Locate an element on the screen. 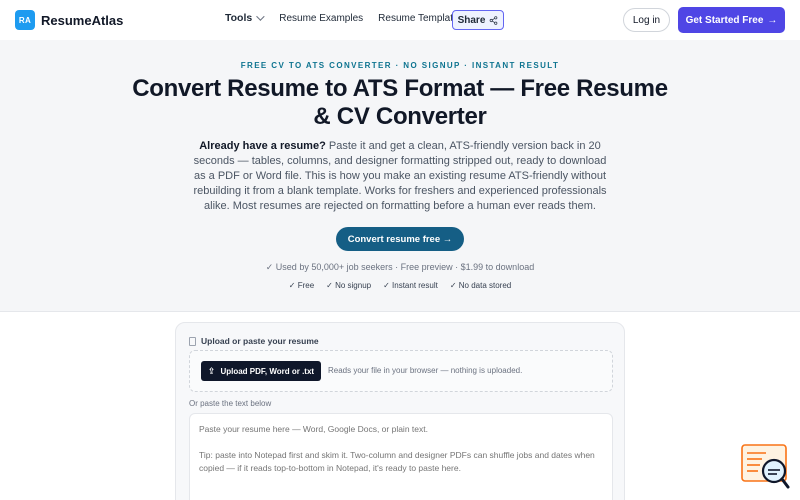 Image resolution: width=800 pixels, height=500 pixels. logo-mark: RA is located at coordinates (25, 20).